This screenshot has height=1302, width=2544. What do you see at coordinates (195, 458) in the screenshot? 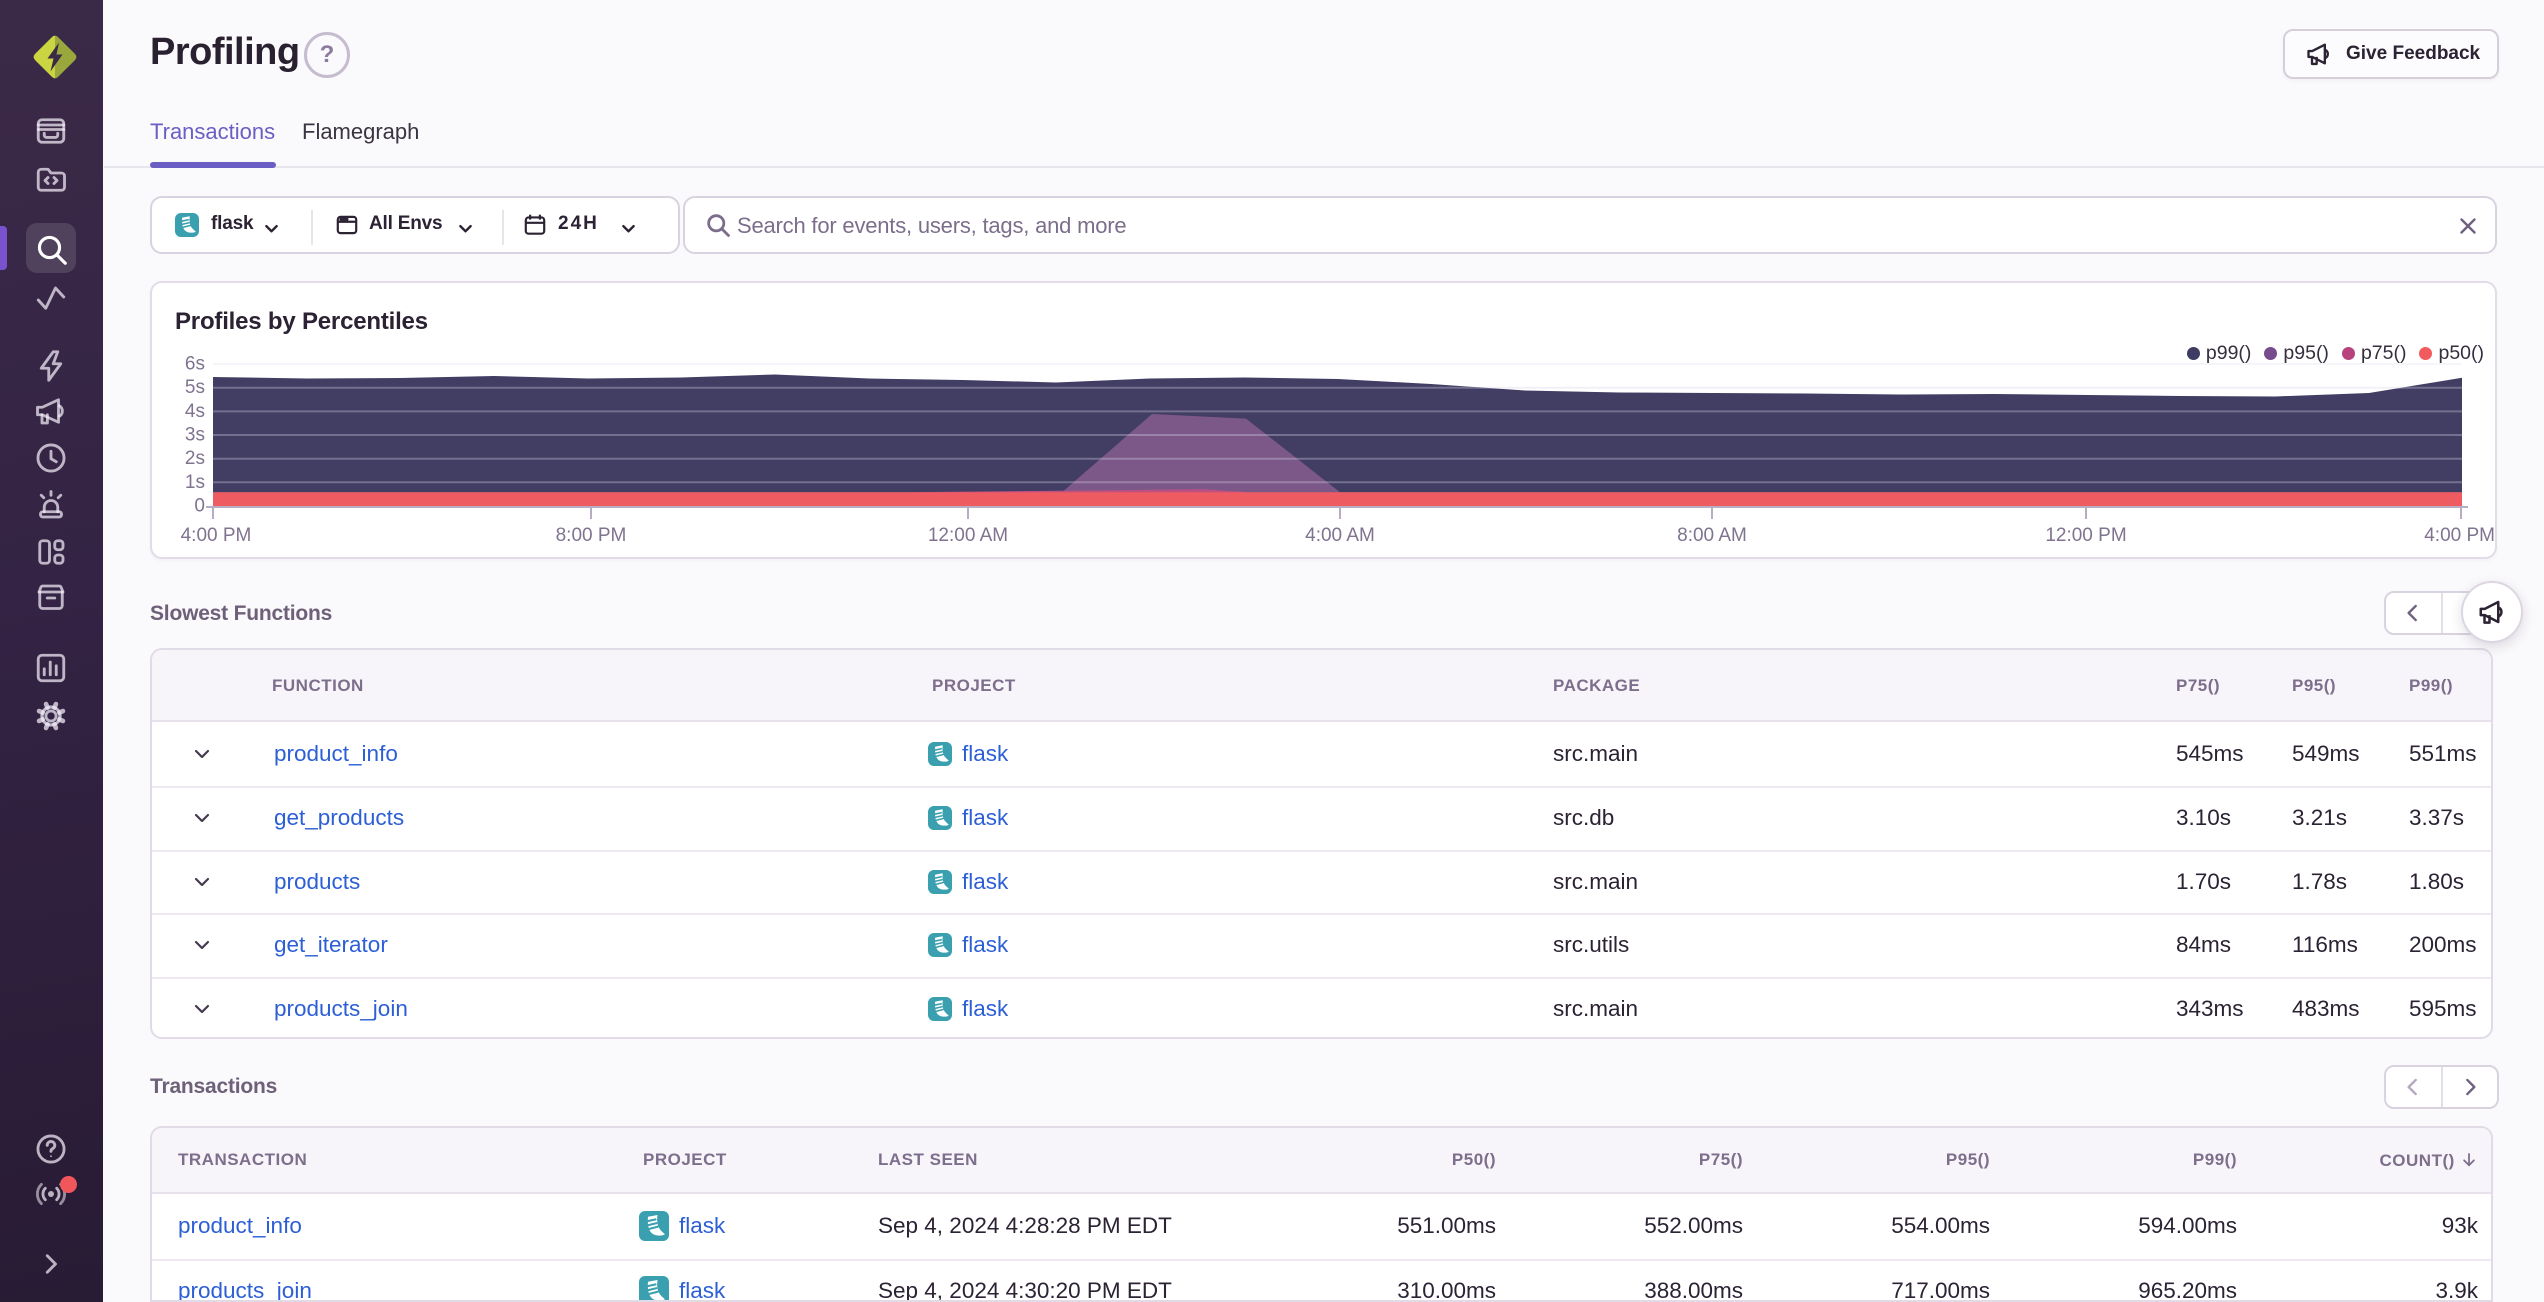
I see `svg-text: 2s` at bounding box center [195, 458].